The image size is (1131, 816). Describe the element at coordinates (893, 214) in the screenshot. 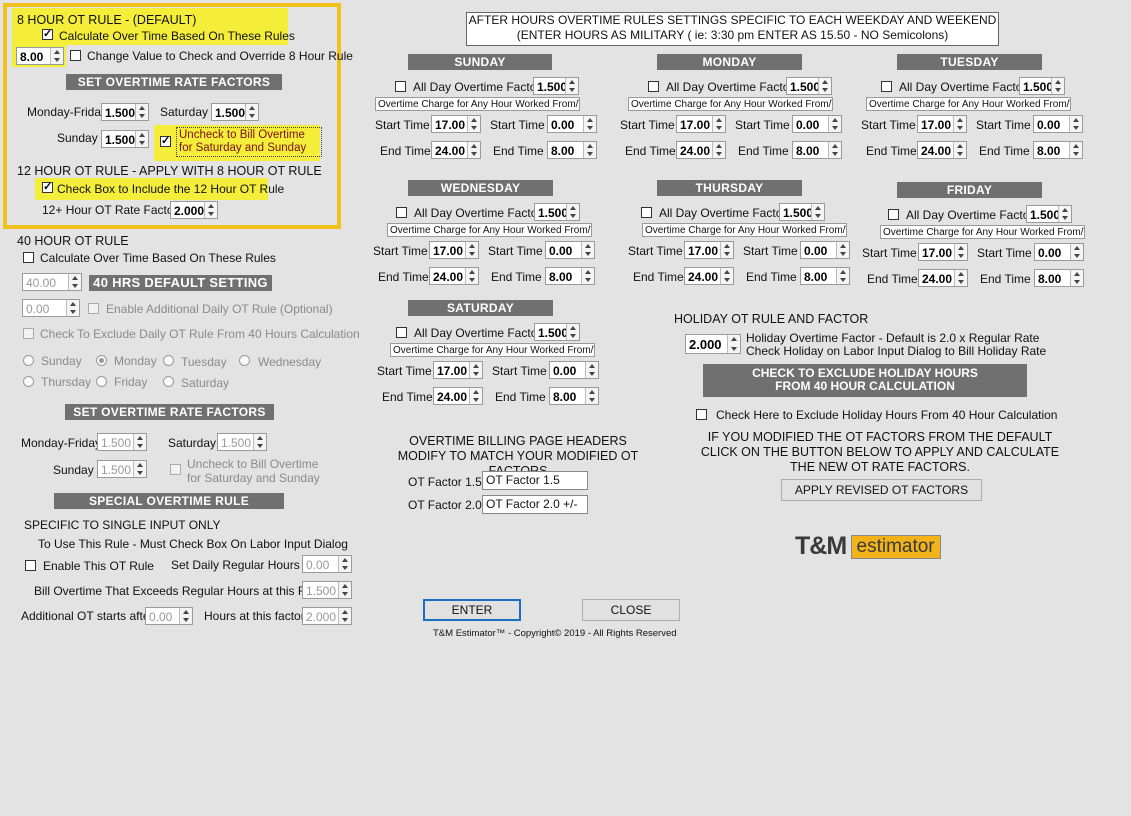

I see `friday-allday-checkbox` at that location.